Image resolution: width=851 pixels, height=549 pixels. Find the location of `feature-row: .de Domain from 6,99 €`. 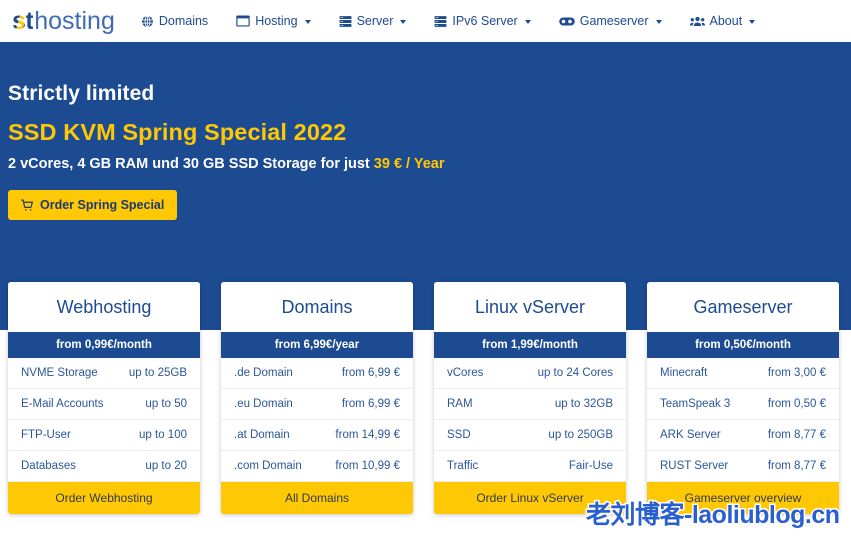

feature-row: .de Domain from 6,99 € is located at coordinates (317, 373).